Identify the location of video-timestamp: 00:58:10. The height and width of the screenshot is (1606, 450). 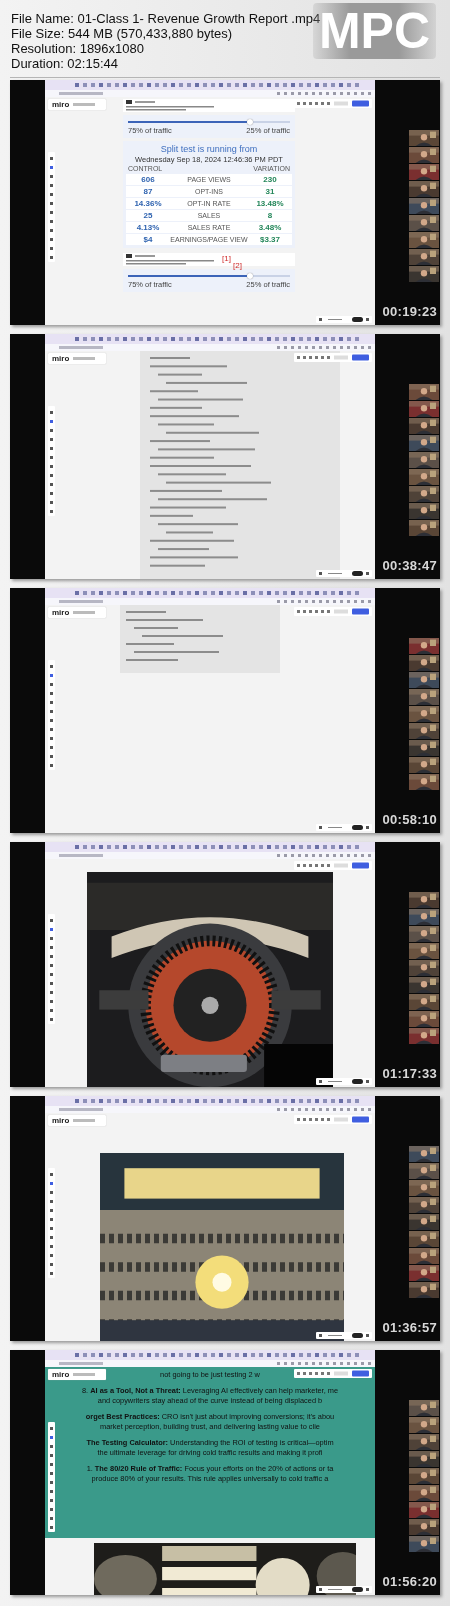
(409, 819).